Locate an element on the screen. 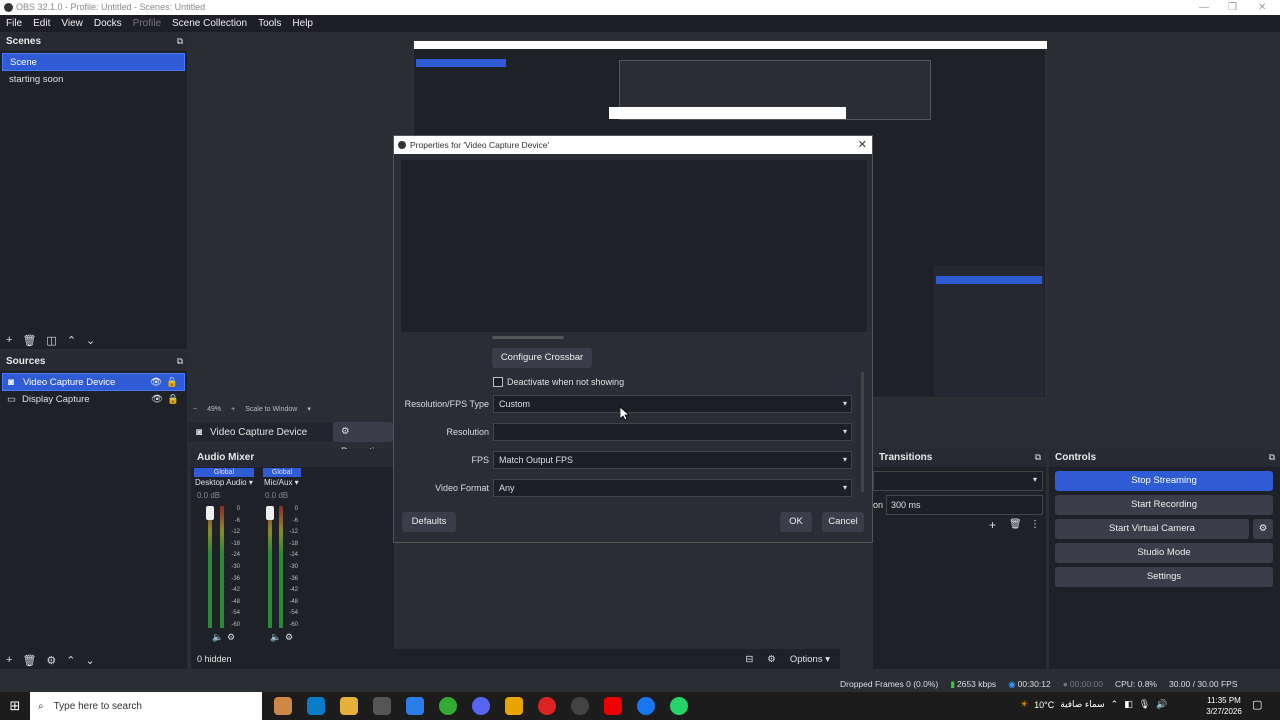  mail-icon is located at coordinates (415, 706).